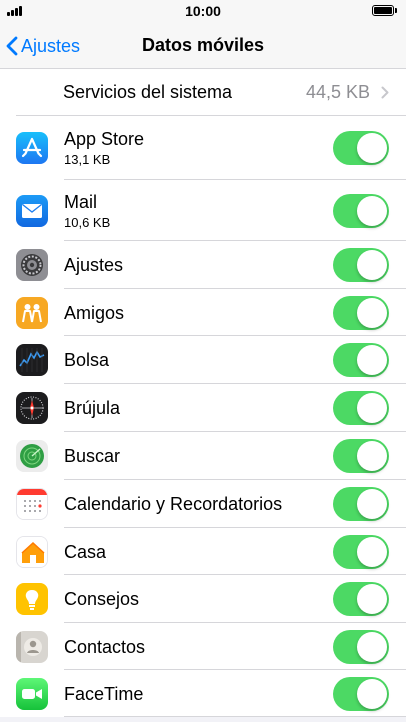 This screenshot has width=406, height=722. Describe the element at coordinates (361, 693) in the screenshot. I see `facetime-data-toggle` at that location.